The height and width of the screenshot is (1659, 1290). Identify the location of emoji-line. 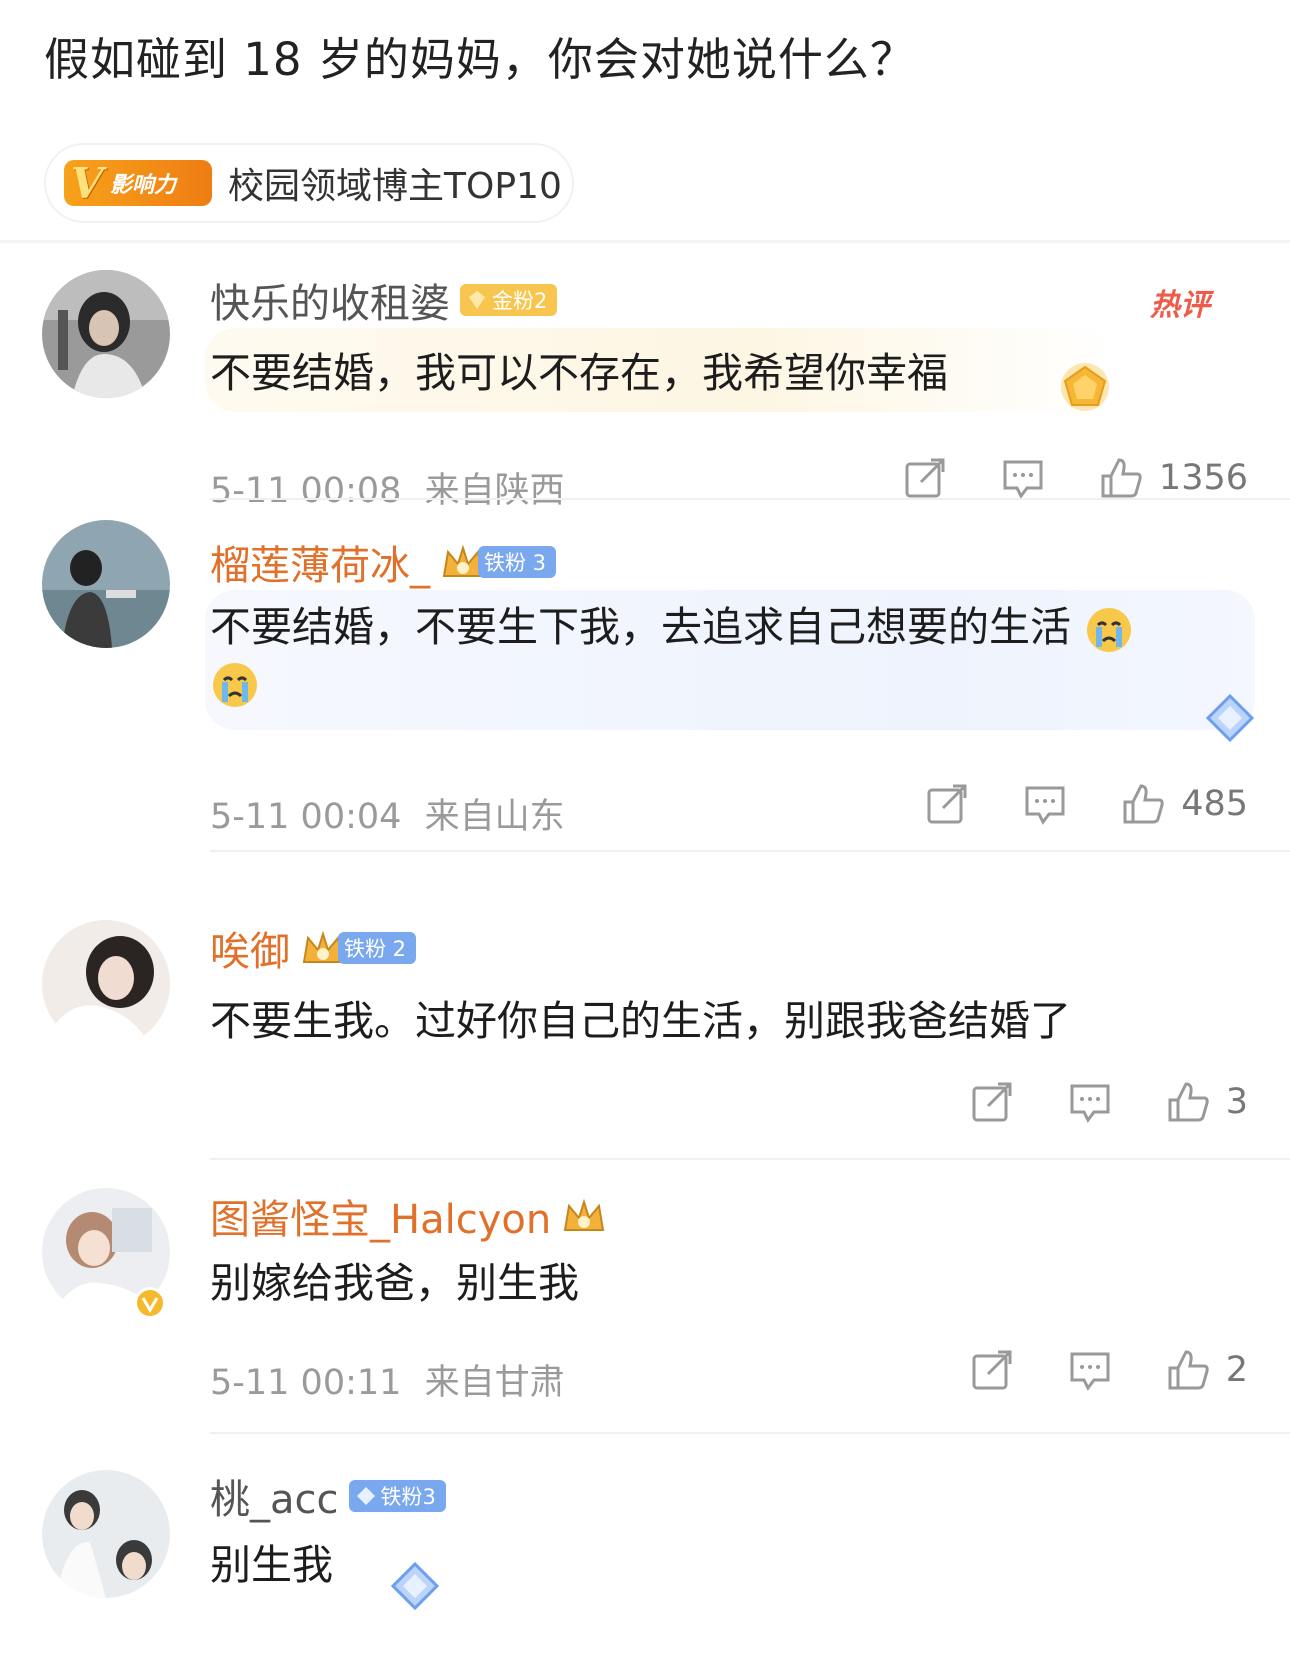
(235, 685).